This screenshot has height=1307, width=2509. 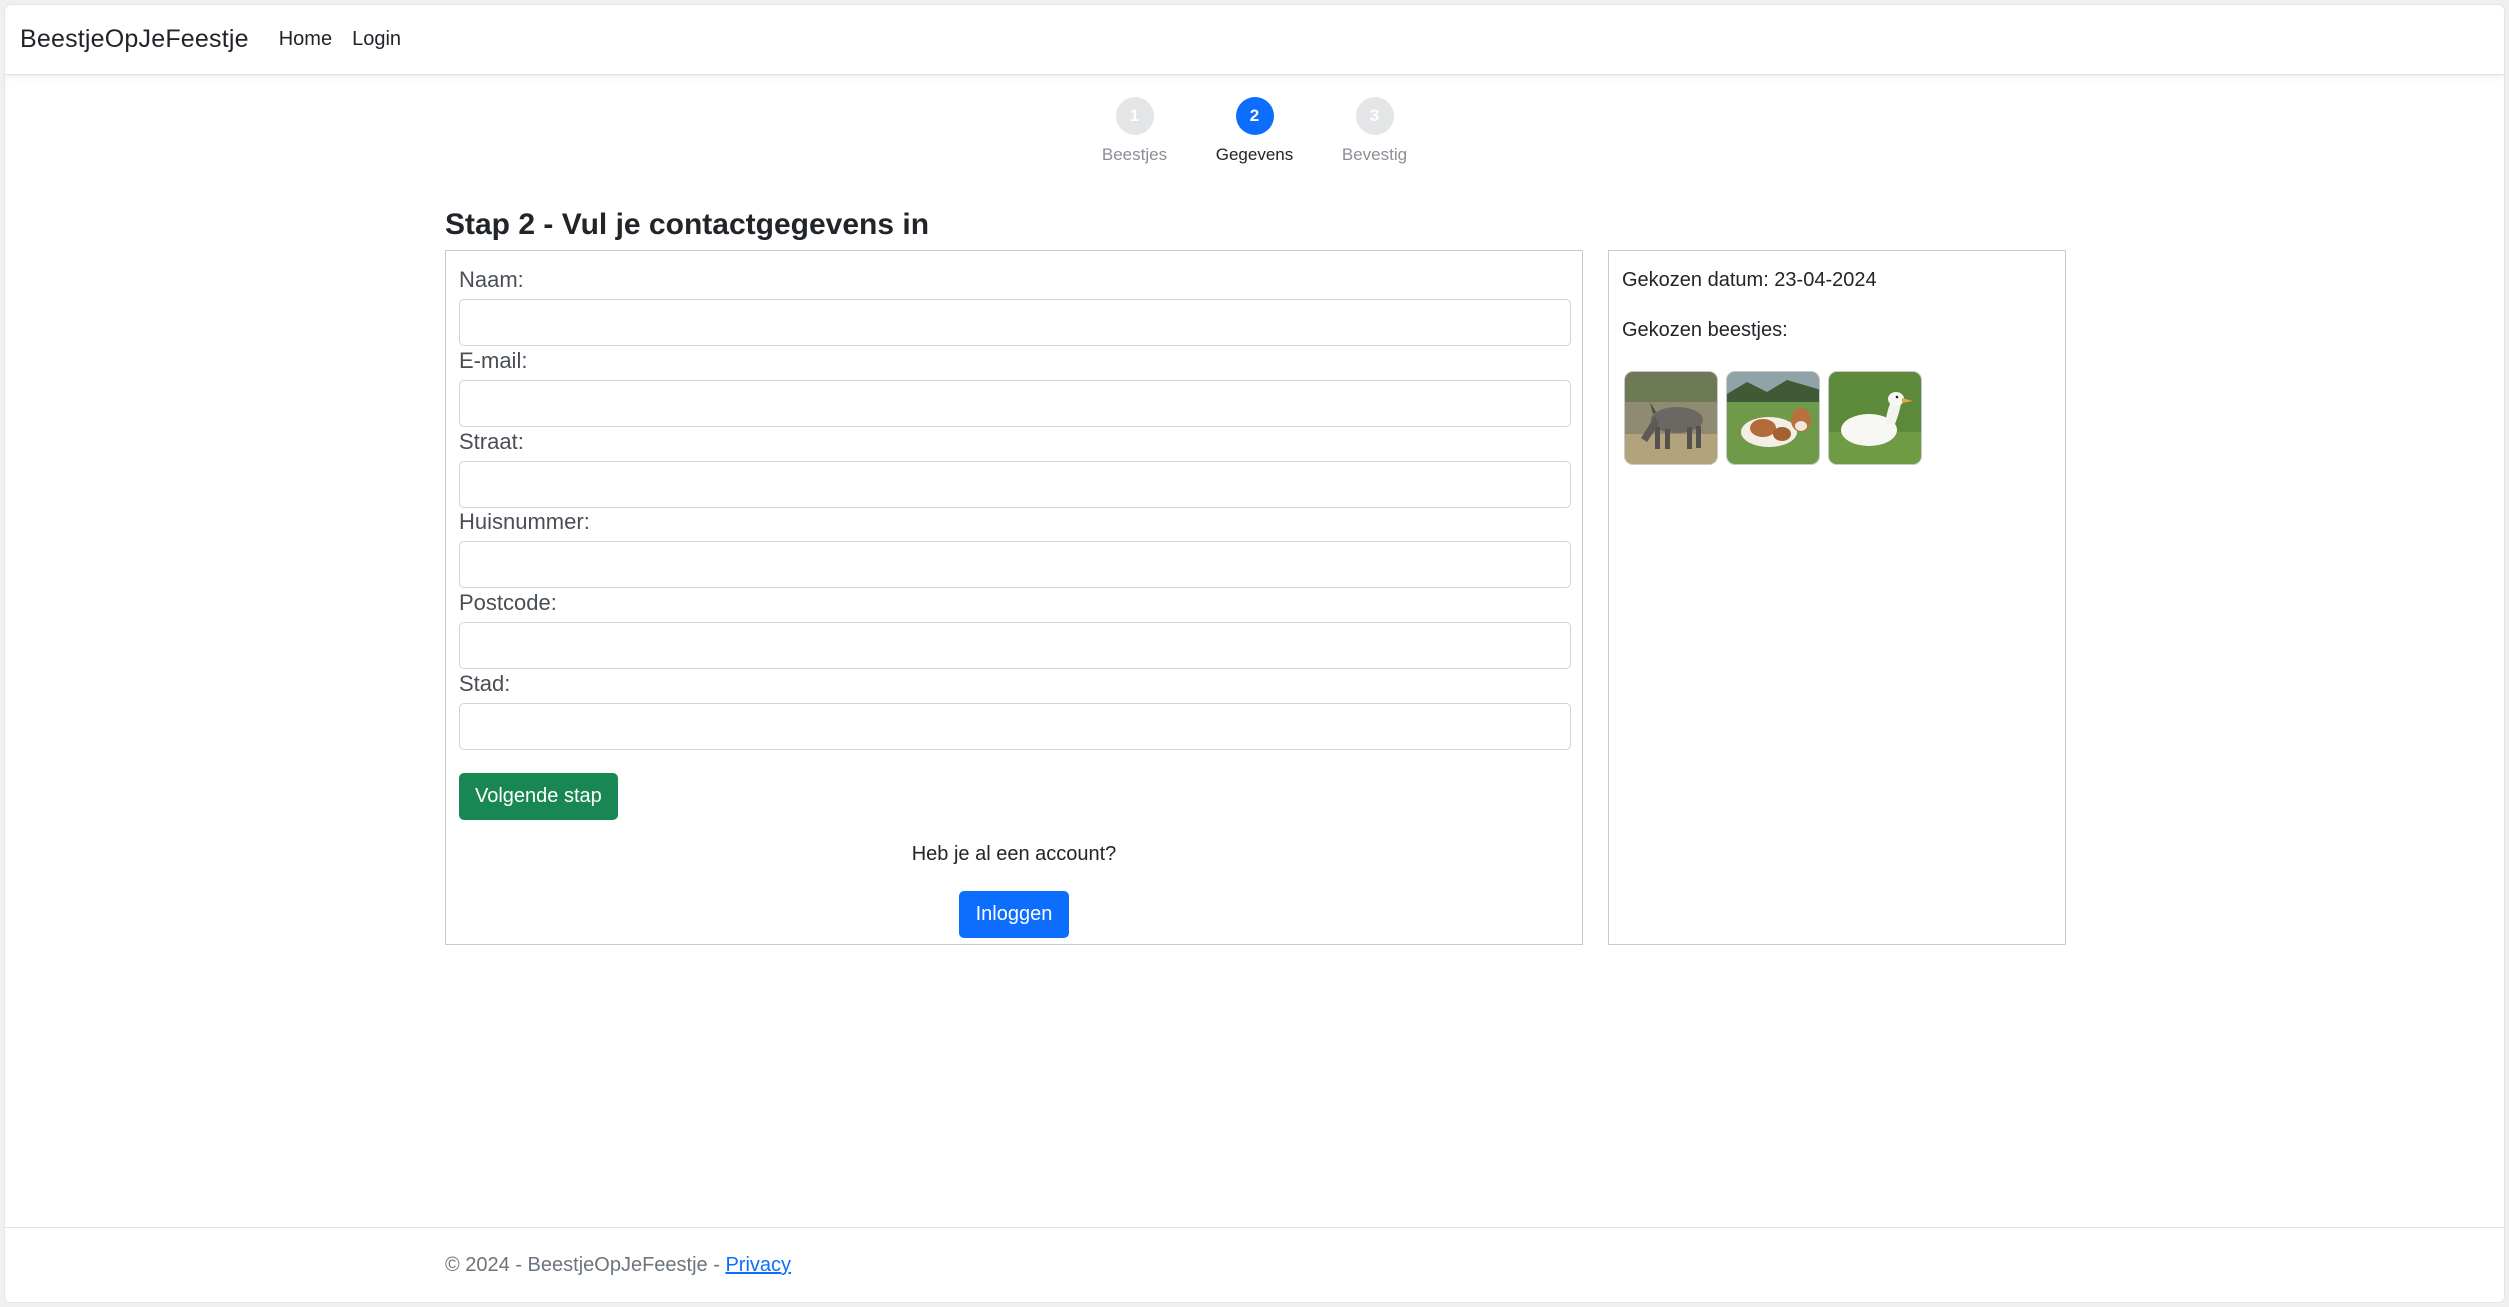 I want to click on step-bevestig: 3 Bevestig, so click(x=1375, y=131).